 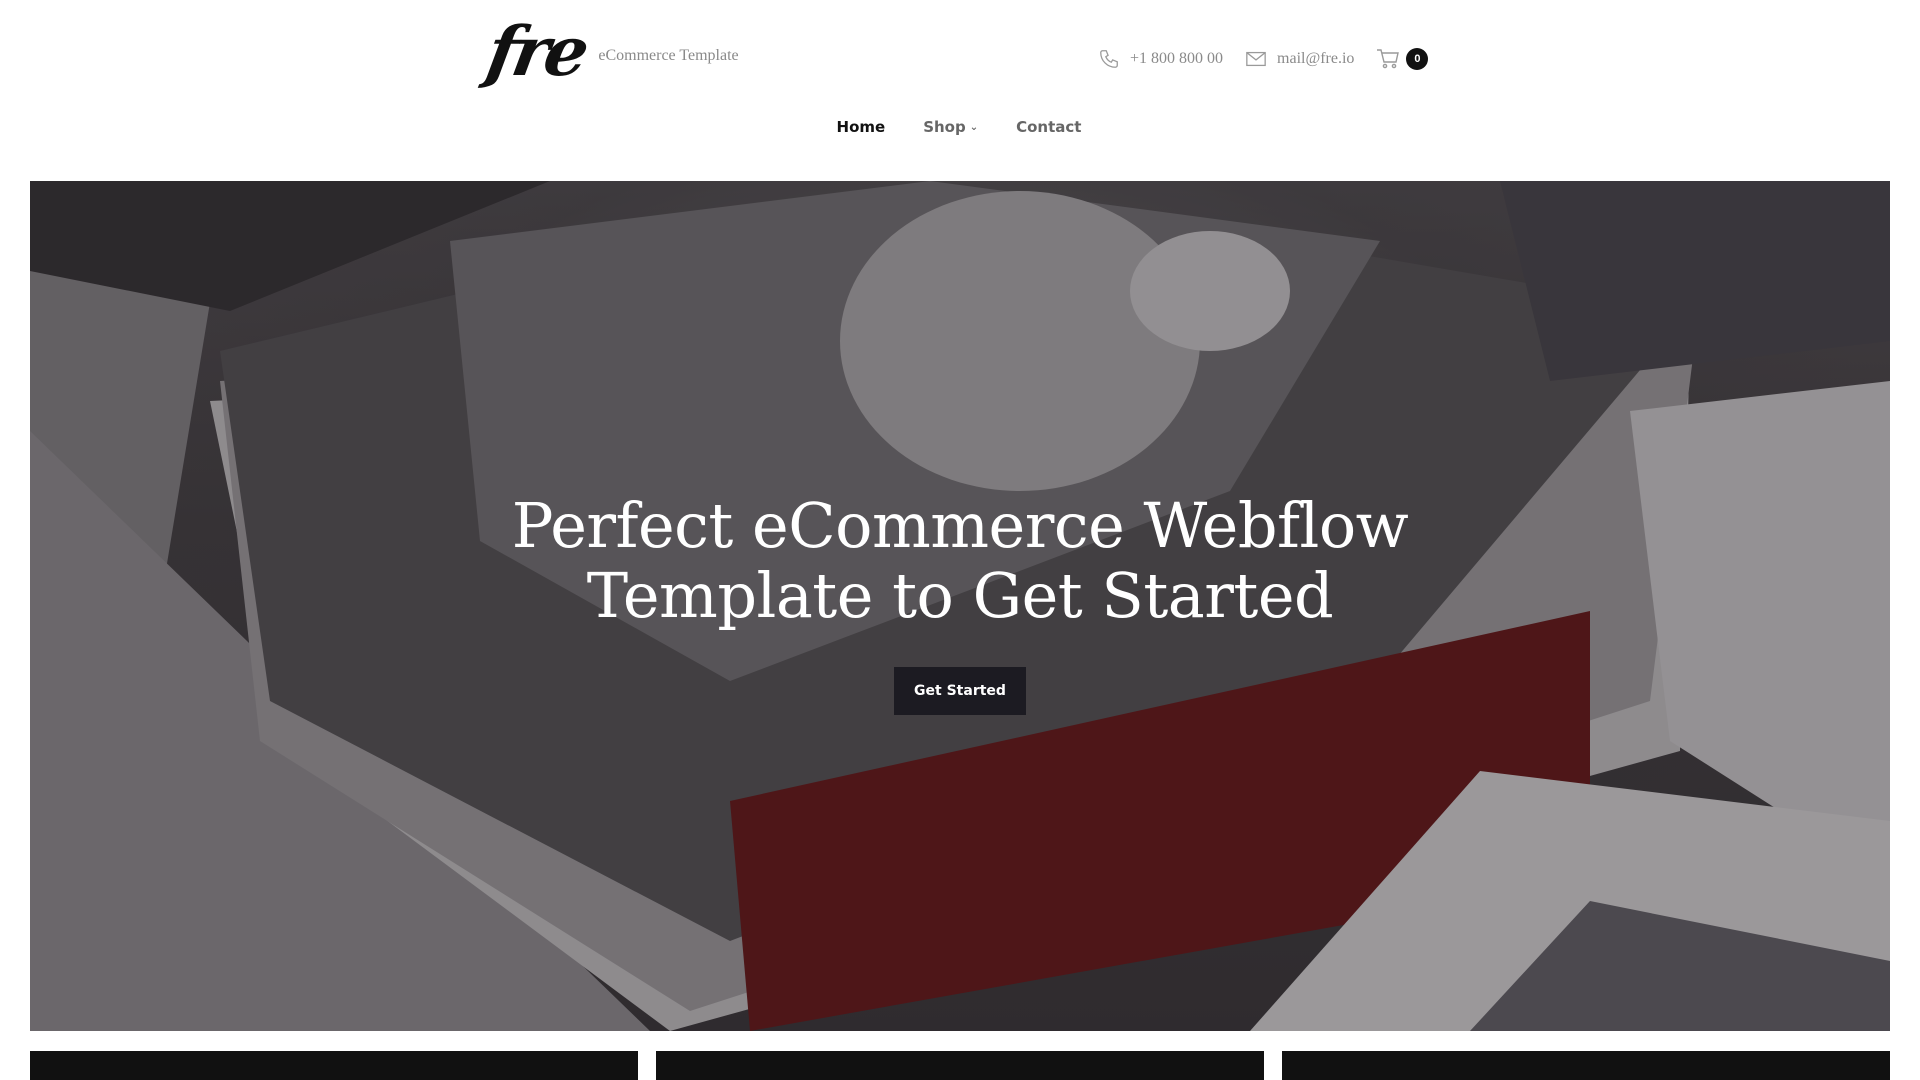 What do you see at coordinates (536, 52) in the screenshot?
I see `logo: fre` at bounding box center [536, 52].